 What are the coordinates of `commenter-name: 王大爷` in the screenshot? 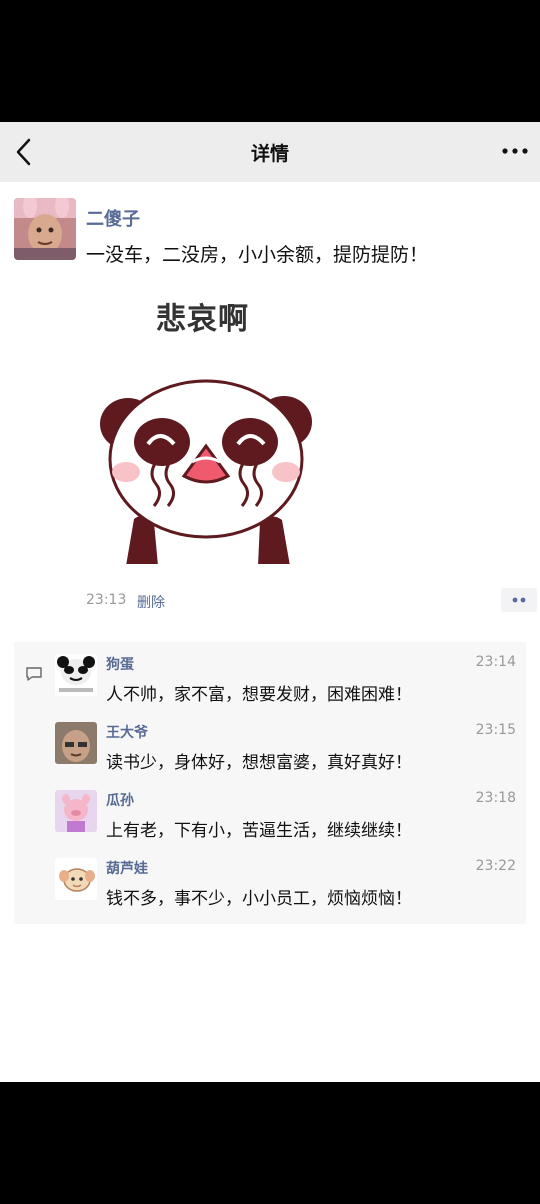 It's located at (127, 732).